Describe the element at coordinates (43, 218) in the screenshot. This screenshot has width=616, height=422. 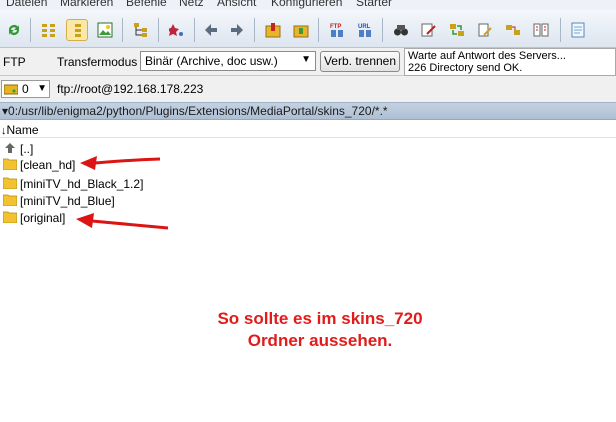
I see `file-name: [original]` at that location.